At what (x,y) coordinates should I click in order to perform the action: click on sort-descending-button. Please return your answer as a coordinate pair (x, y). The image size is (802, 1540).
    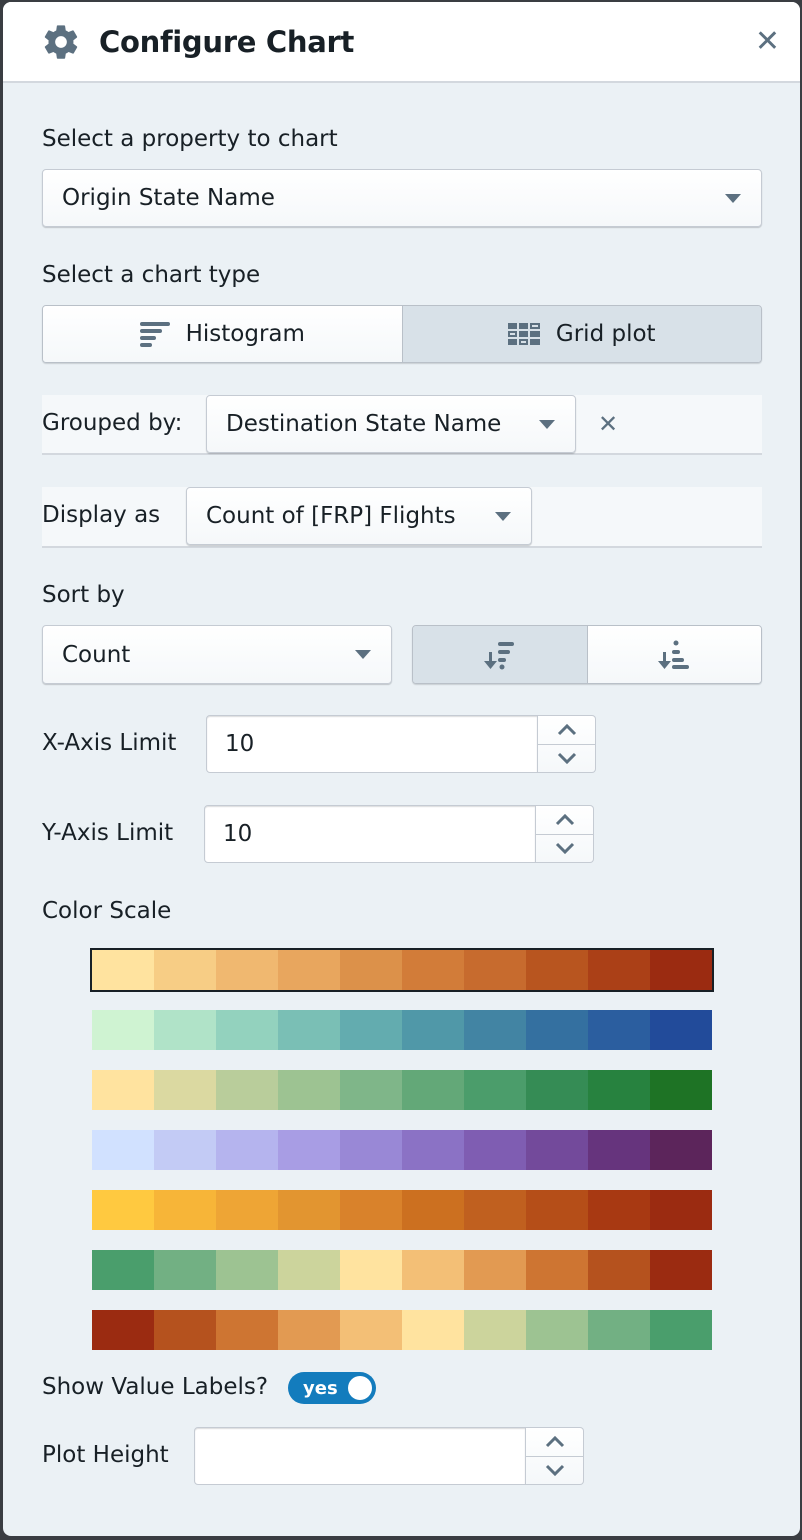
    Looking at the image, I should click on (500, 654).